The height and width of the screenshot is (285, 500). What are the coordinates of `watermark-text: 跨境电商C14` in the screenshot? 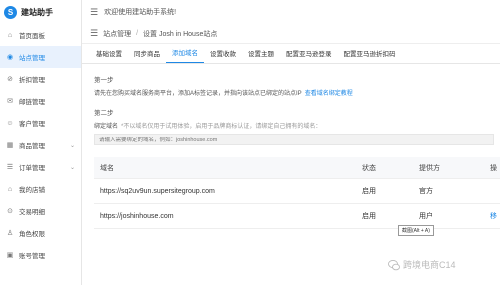 It's located at (429, 265).